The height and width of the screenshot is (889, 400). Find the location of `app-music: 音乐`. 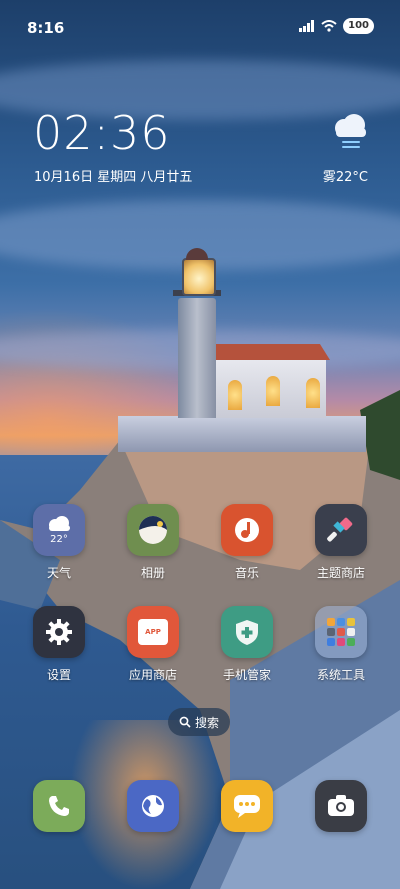

app-music: 音乐 is located at coordinates (247, 542).